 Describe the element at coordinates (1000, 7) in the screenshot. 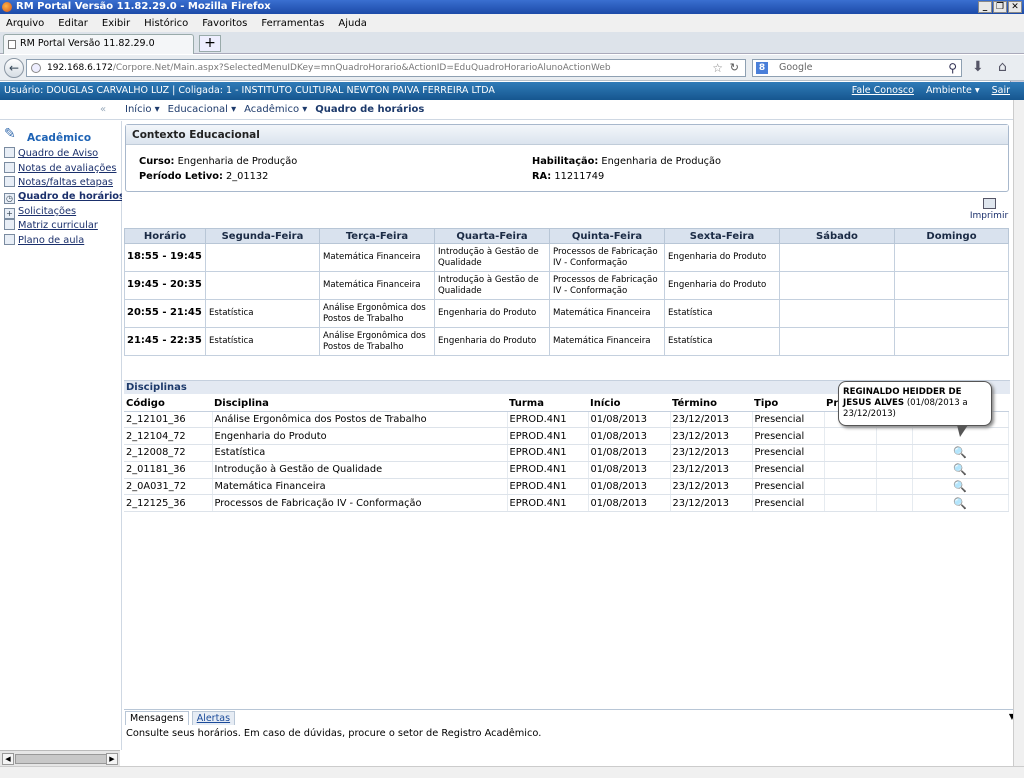

I see `restore-button: ❐` at that location.